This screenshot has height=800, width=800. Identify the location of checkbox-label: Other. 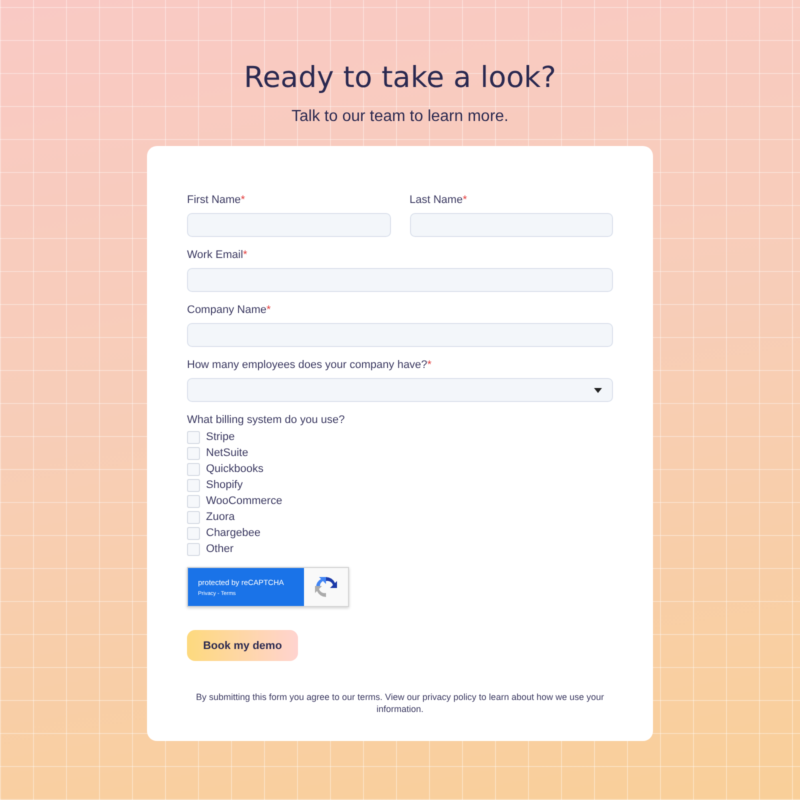
(220, 549).